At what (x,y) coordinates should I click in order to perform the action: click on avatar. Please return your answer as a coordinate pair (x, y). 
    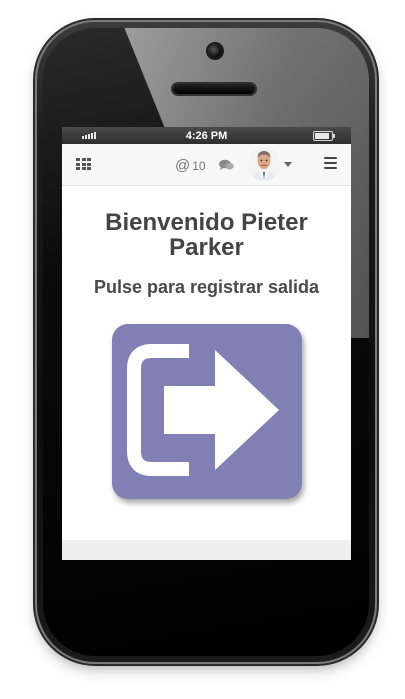
    Looking at the image, I should click on (264, 164).